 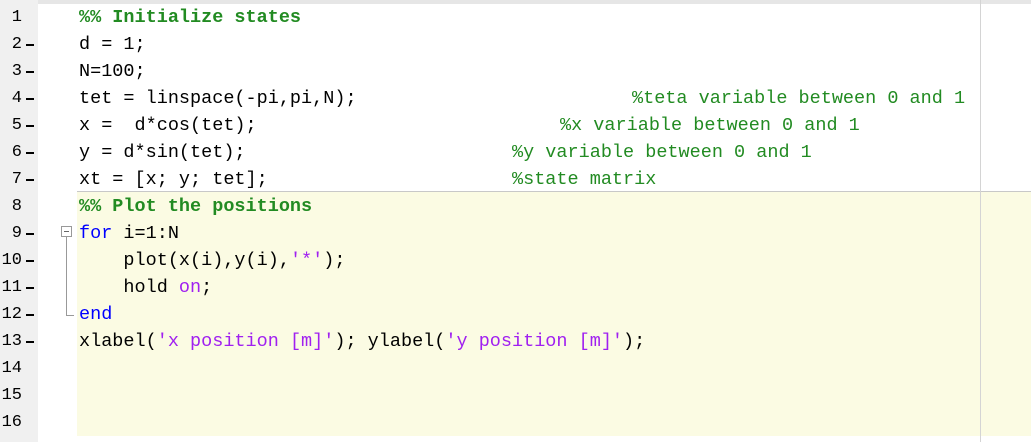 I want to click on code-line: 12 end, so click(x=515, y=314).